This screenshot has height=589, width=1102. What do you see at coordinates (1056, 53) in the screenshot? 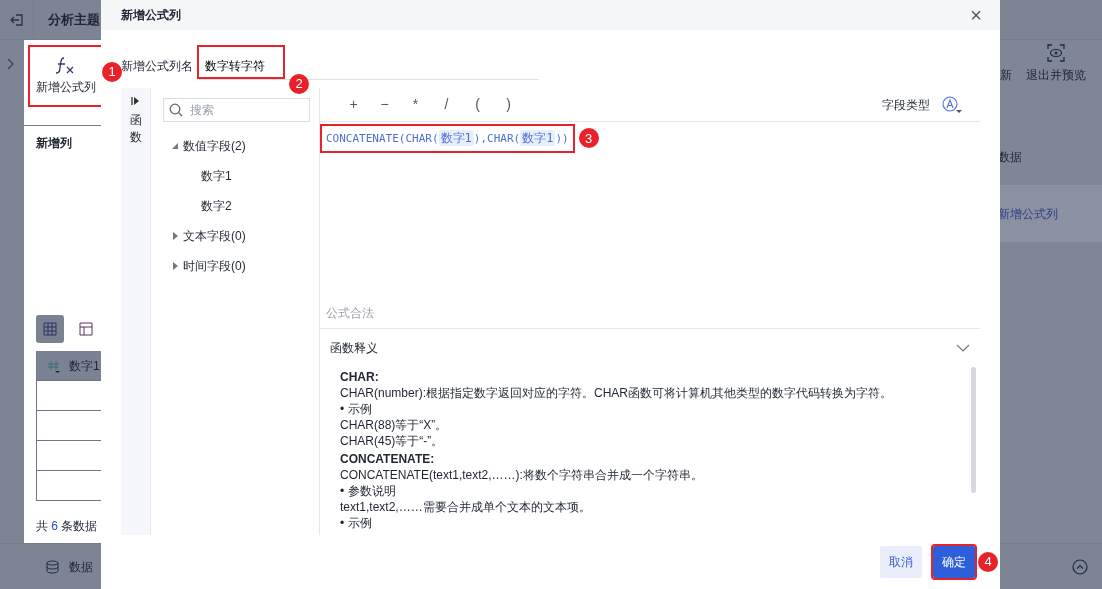
I see `preview-icon` at bounding box center [1056, 53].